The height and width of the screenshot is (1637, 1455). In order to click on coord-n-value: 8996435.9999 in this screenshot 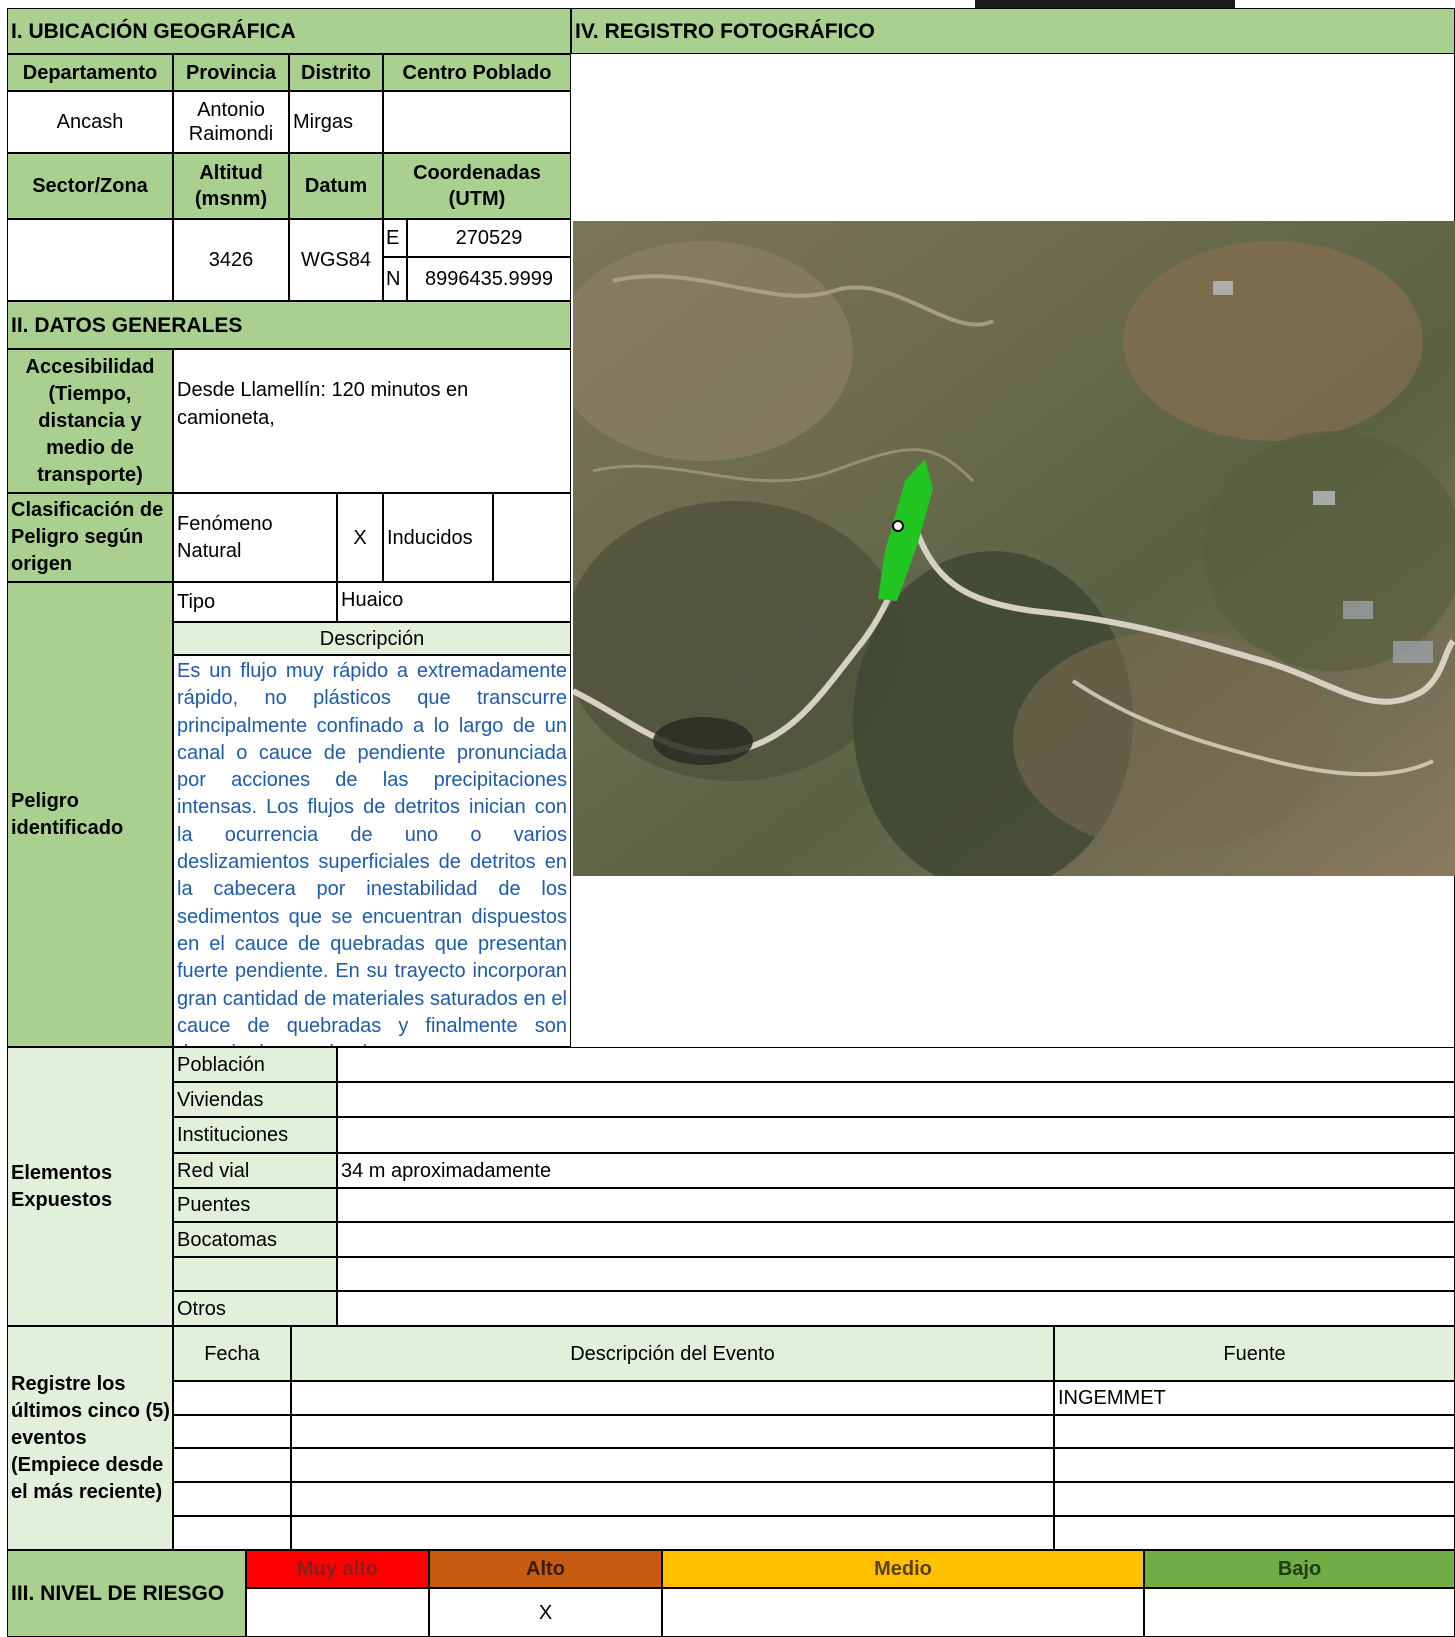, I will do `click(489, 279)`.